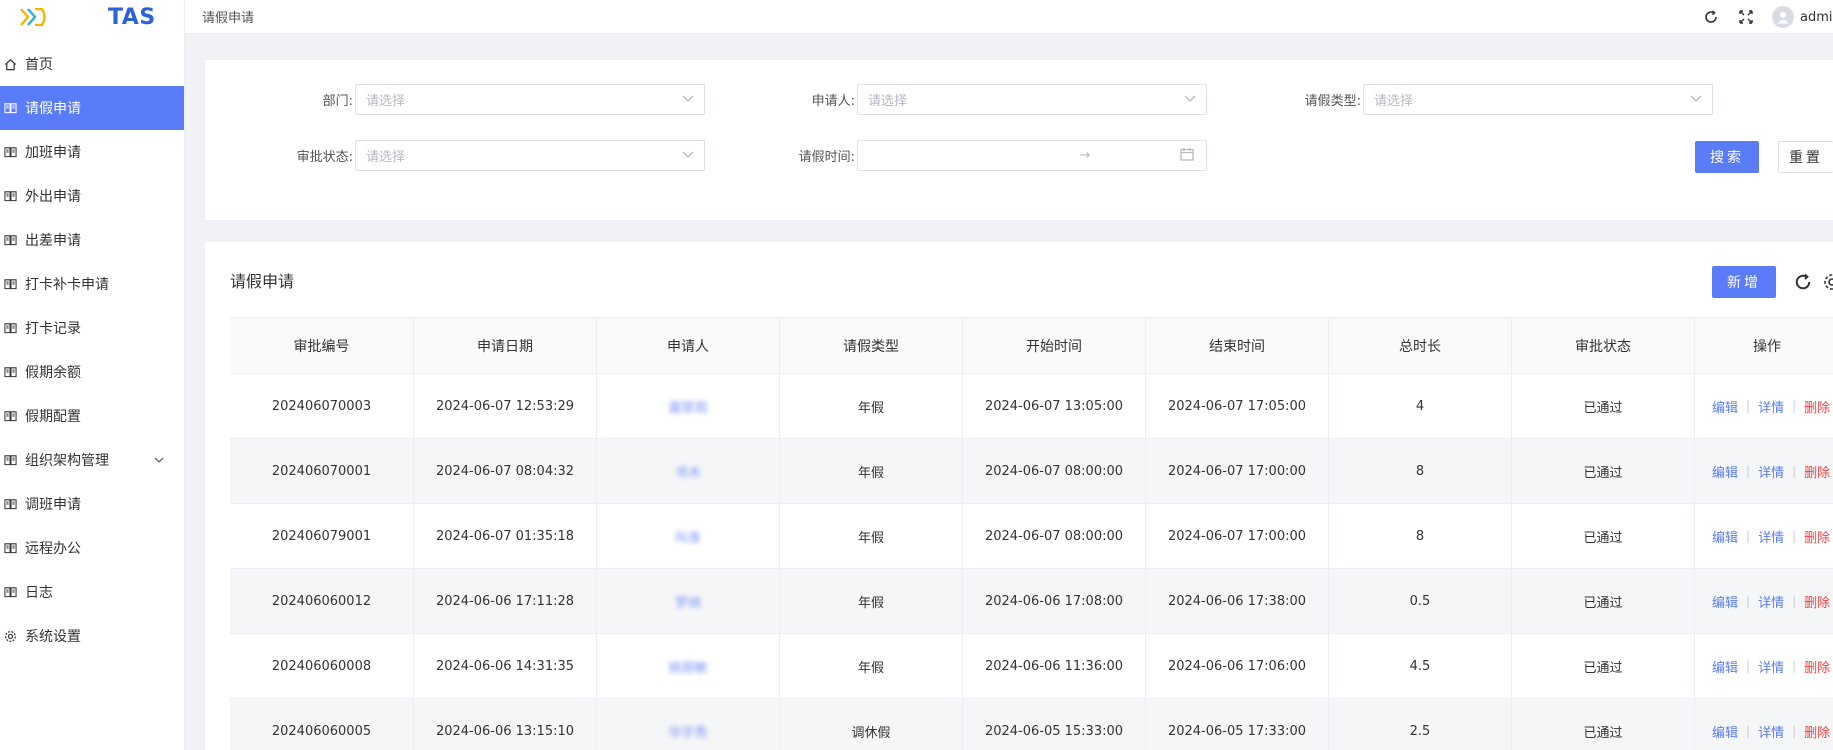  I want to click on cell-duration: 4, so click(1419, 406).